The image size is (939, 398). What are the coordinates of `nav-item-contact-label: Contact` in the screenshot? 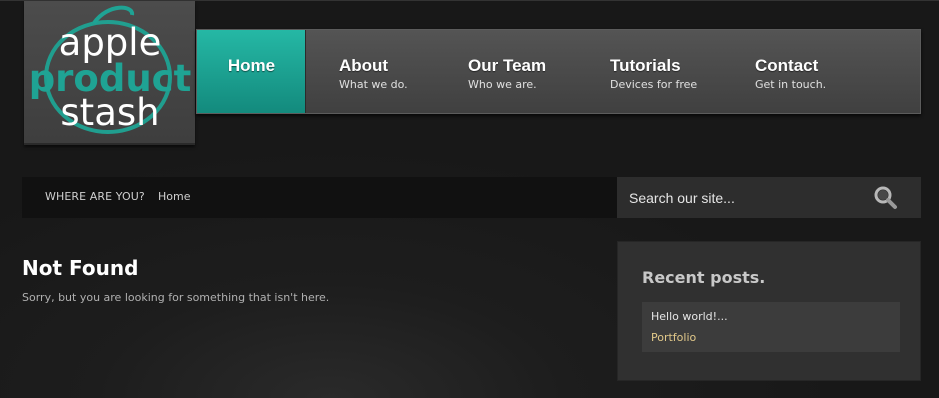 It's located at (787, 65).